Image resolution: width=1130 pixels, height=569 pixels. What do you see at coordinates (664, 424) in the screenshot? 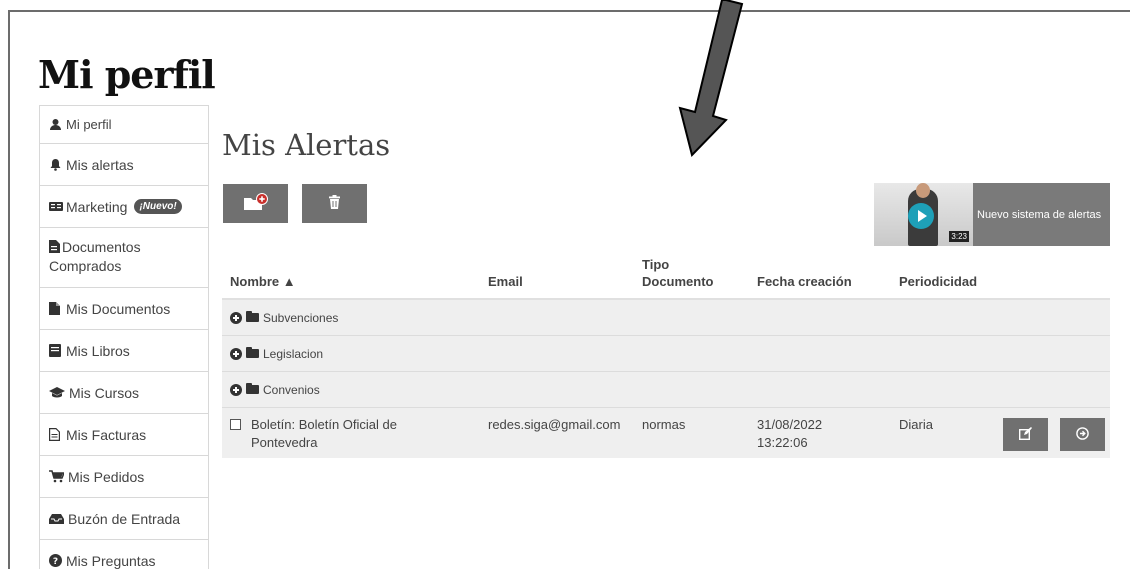
I see `cell-tipo: normas` at bounding box center [664, 424].